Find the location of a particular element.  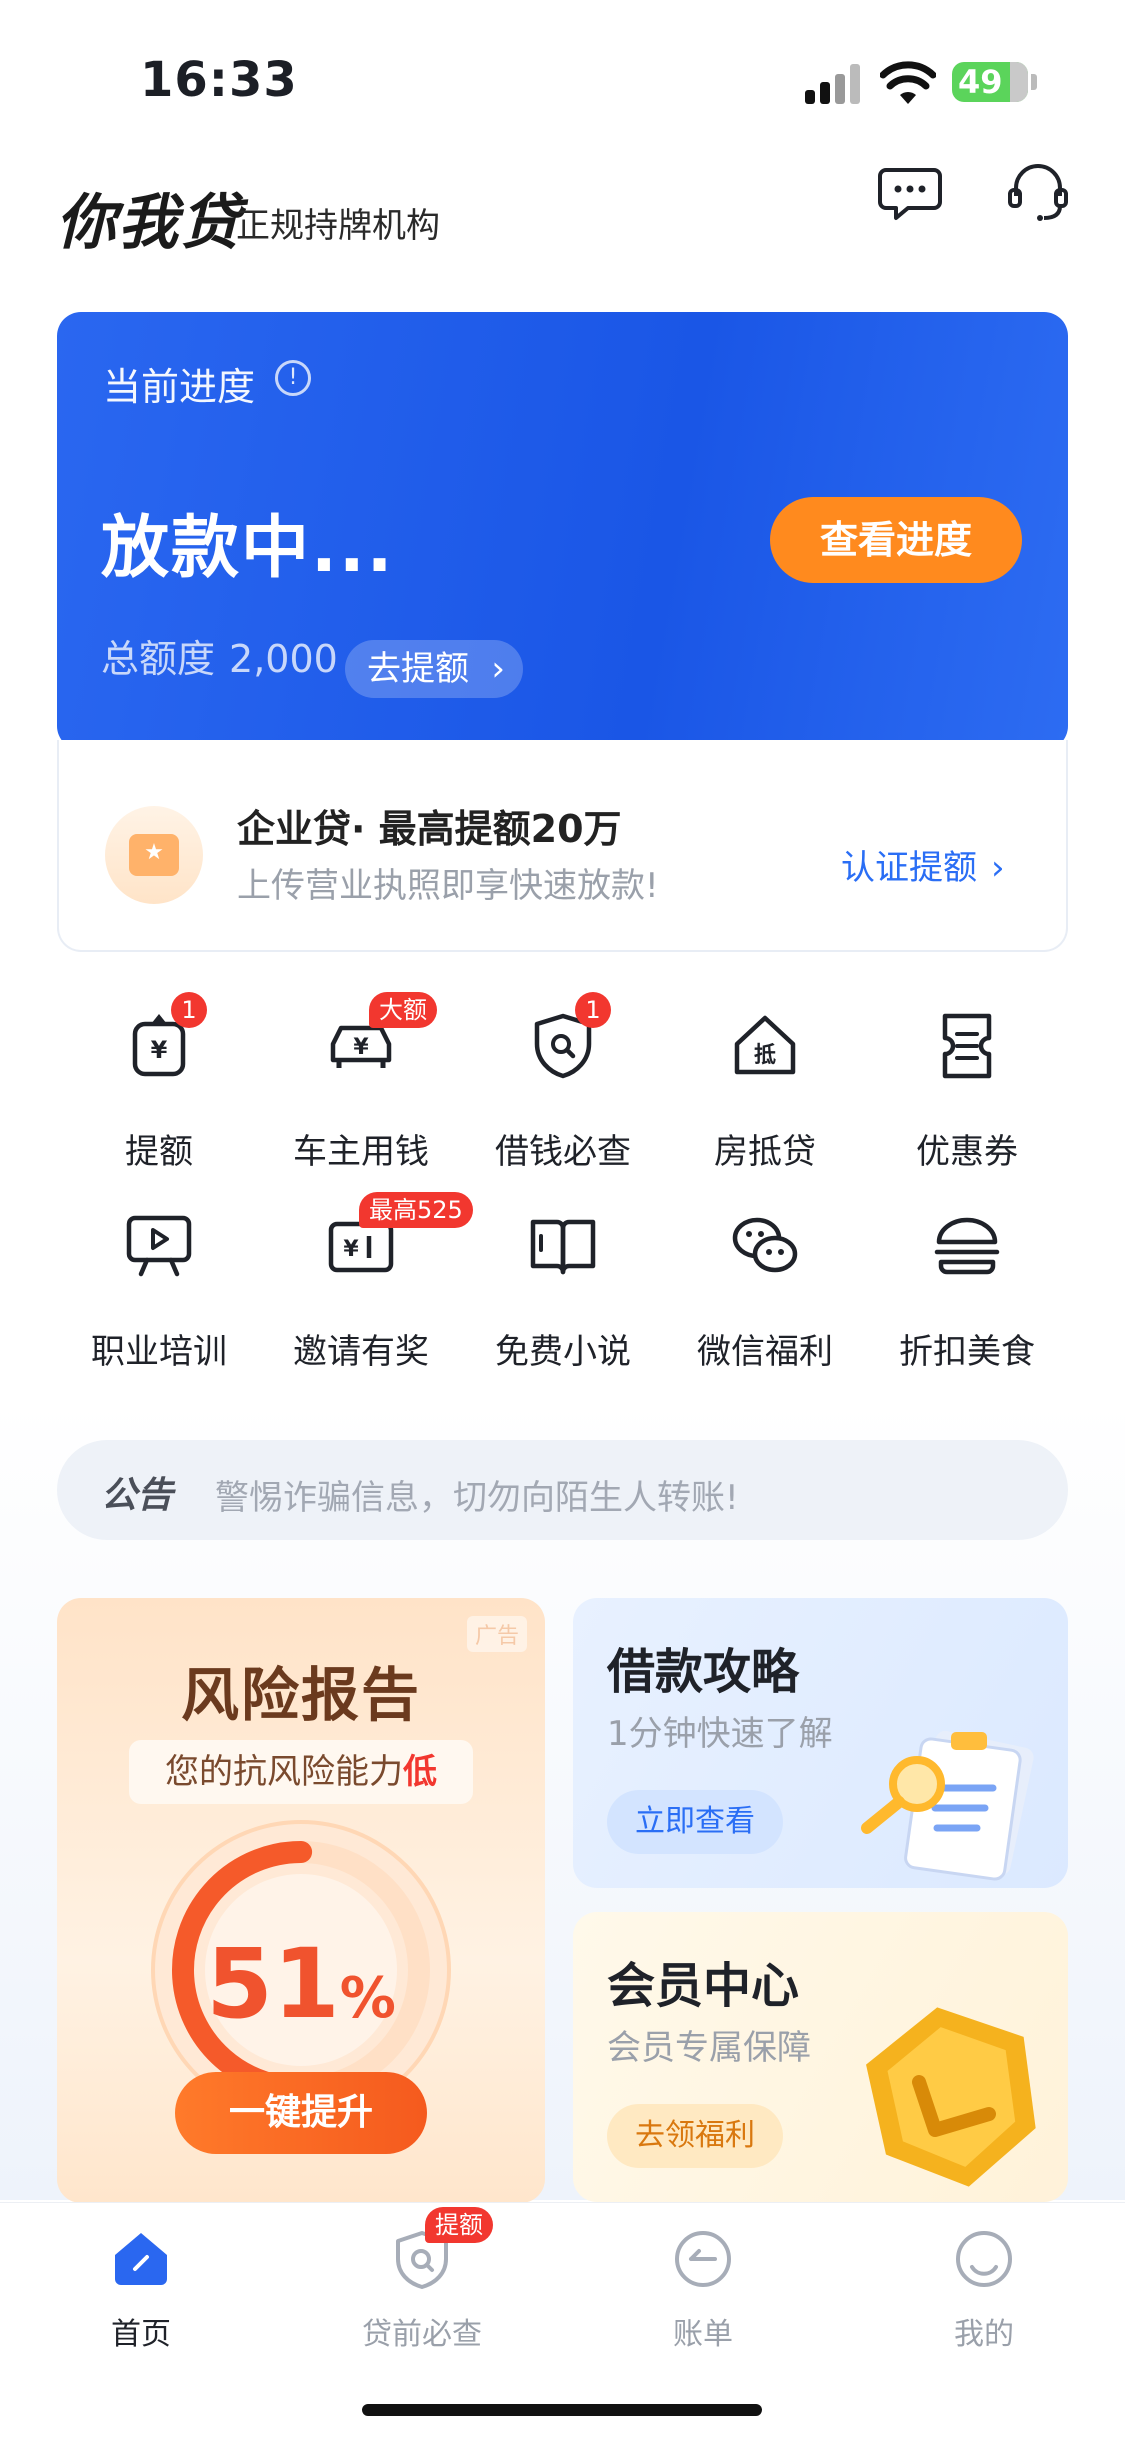

member-center-subtitle: 会员专属保障 is located at coordinates (709, 2048).